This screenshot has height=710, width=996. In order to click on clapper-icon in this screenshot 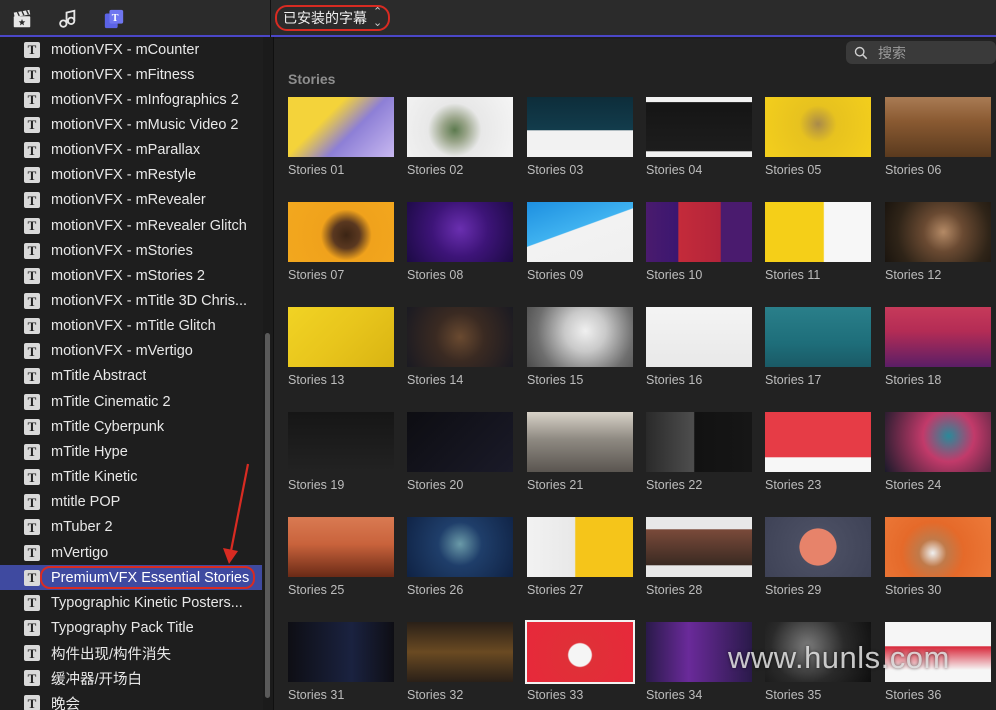, I will do `click(22, 19)`.